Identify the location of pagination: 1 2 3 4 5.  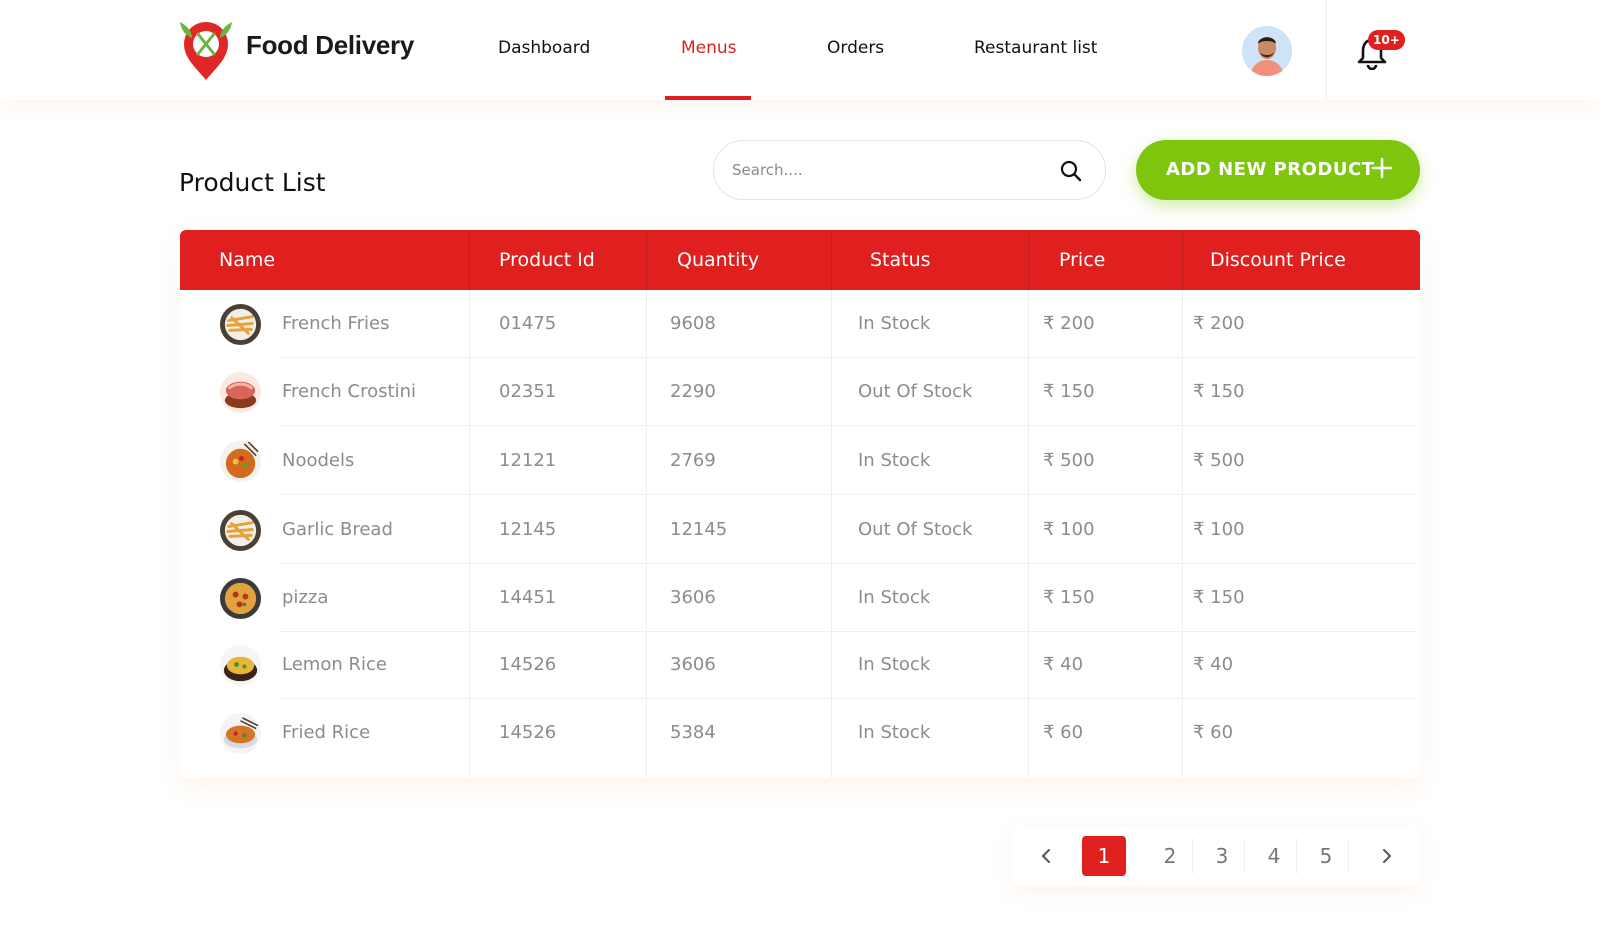
(1216, 856).